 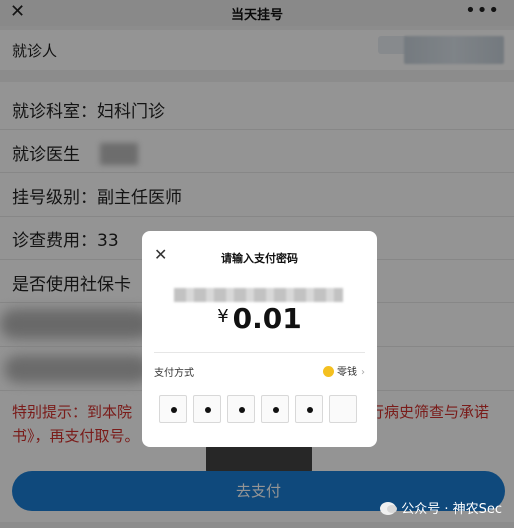 I want to click on divider, so click(x=259, y=352).